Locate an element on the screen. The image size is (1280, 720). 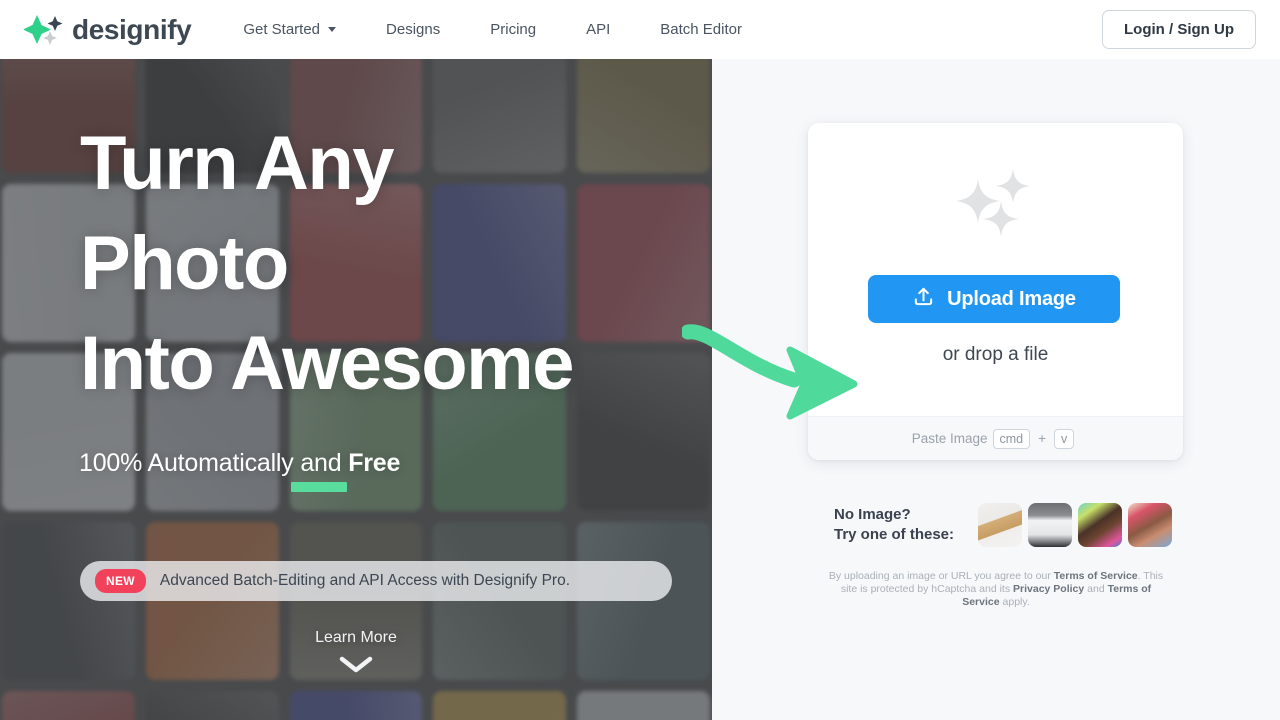
thumbnail-woman-portrait is located at coordinates (1150, 525).